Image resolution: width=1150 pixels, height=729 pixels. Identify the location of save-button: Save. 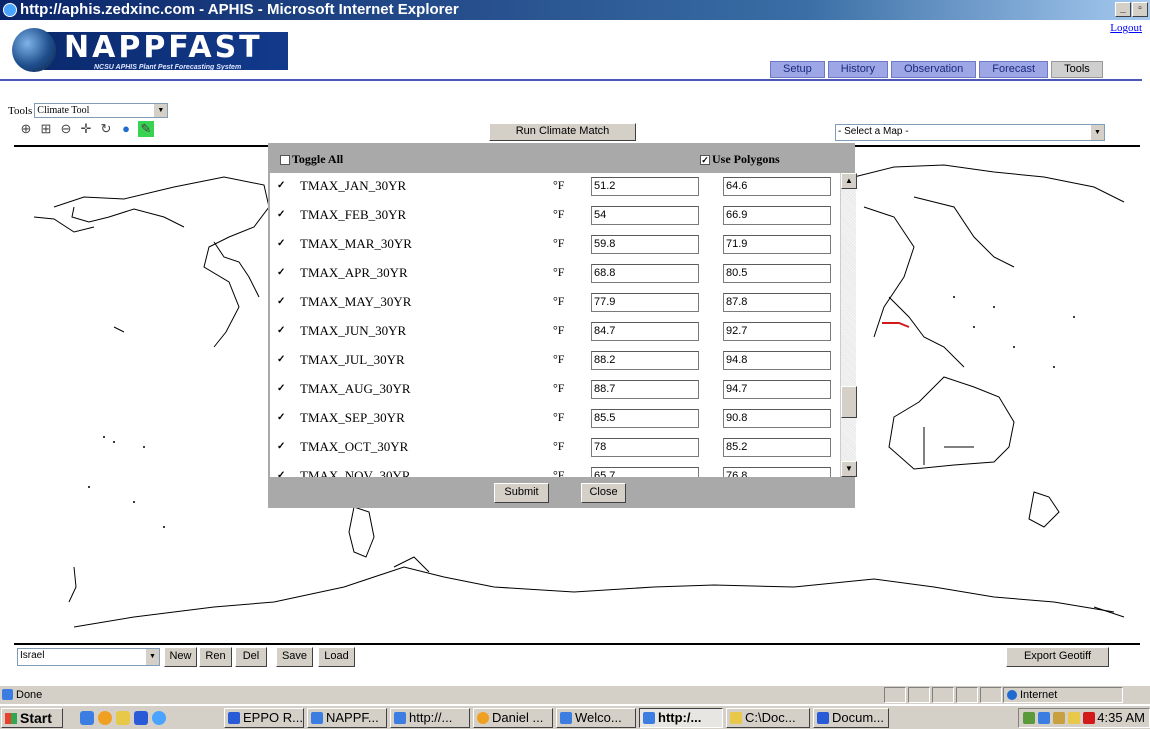
(294, 657).